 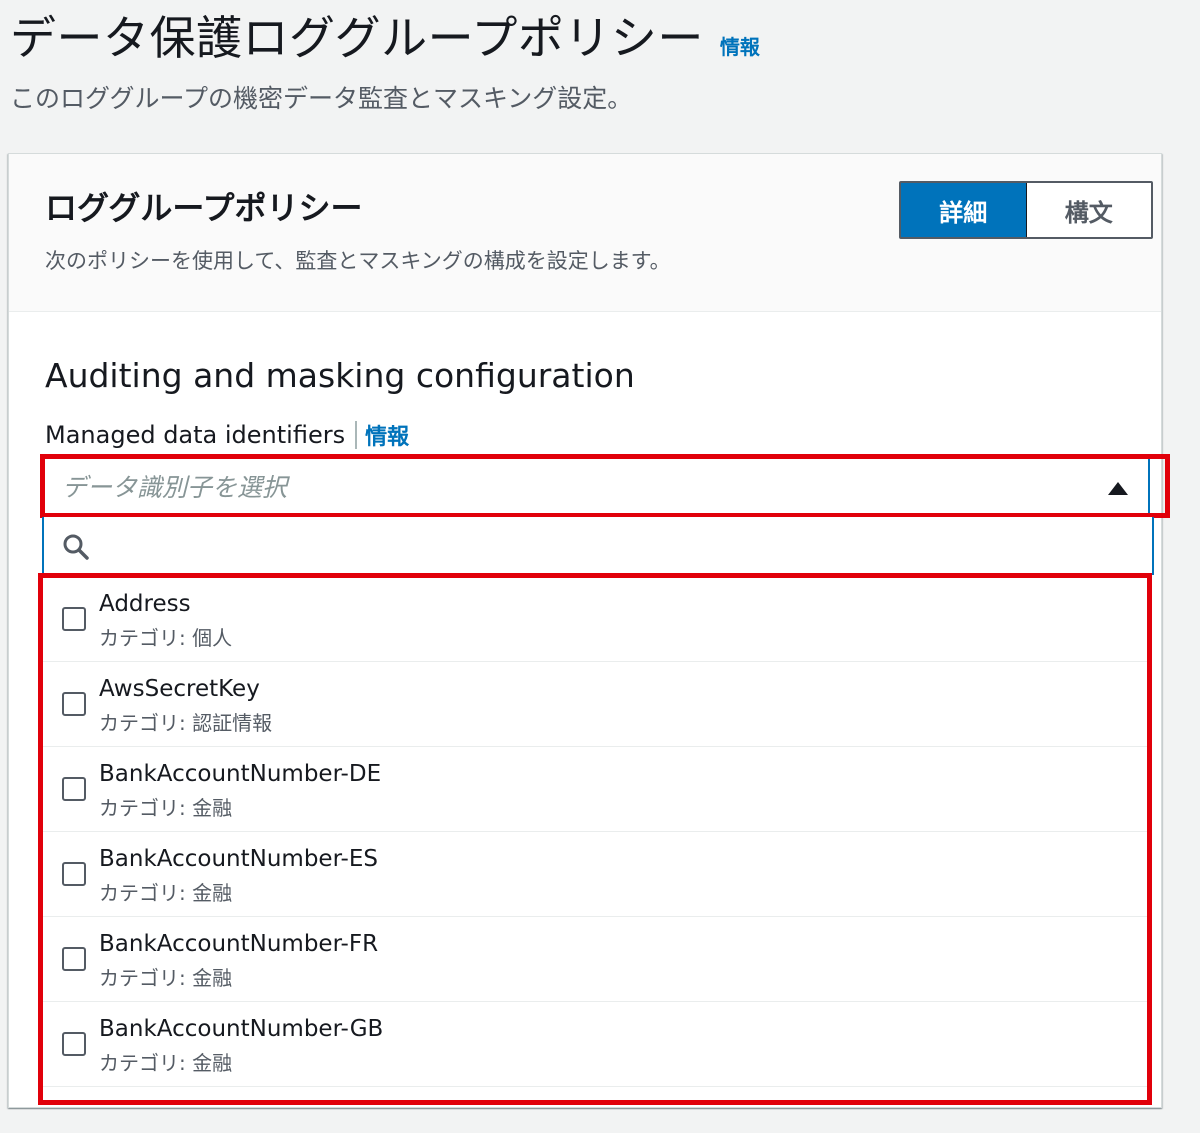 What do you see at coordinates (76, 547) in the screenshot?
I see `search-icon` at bounding box center [76, 547].